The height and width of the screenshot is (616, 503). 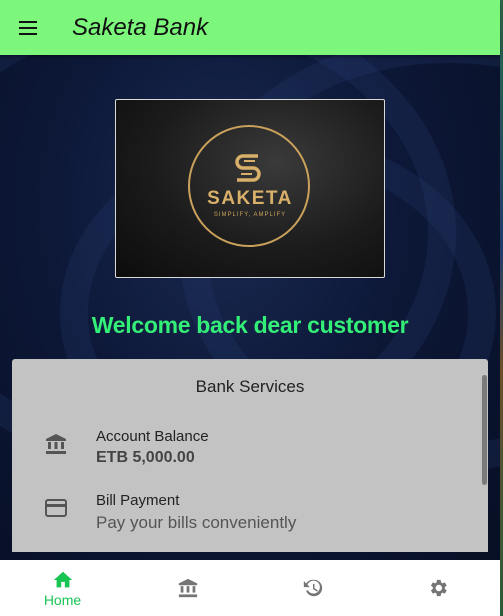 What do you see at coordinates (145, 457) in the screenshot?
I see `account-balance-value: ETB 5,000.00` at bounding box center [145, 457].